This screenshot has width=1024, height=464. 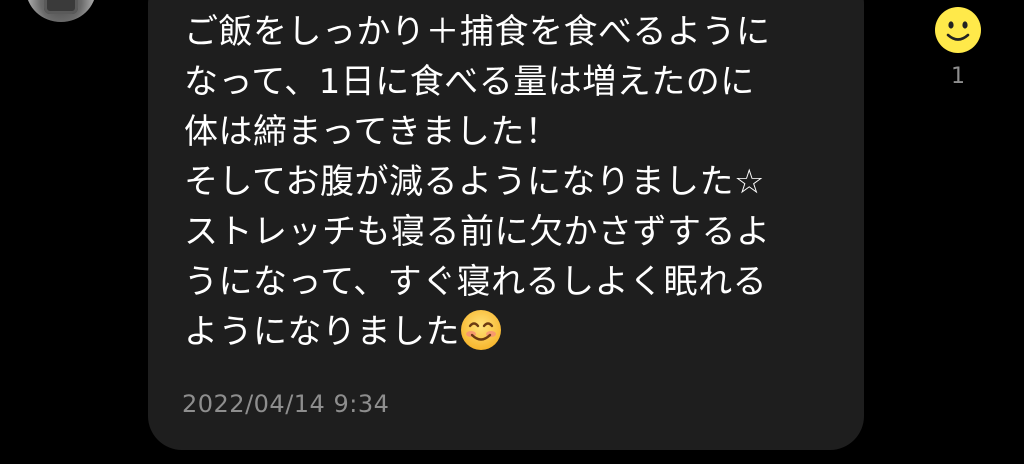 What do you see at coordinates (474, 182) in the screenshot?
I see `message-line: そしてお腹が減るようになりました☆` at bounding box center [474, 182].